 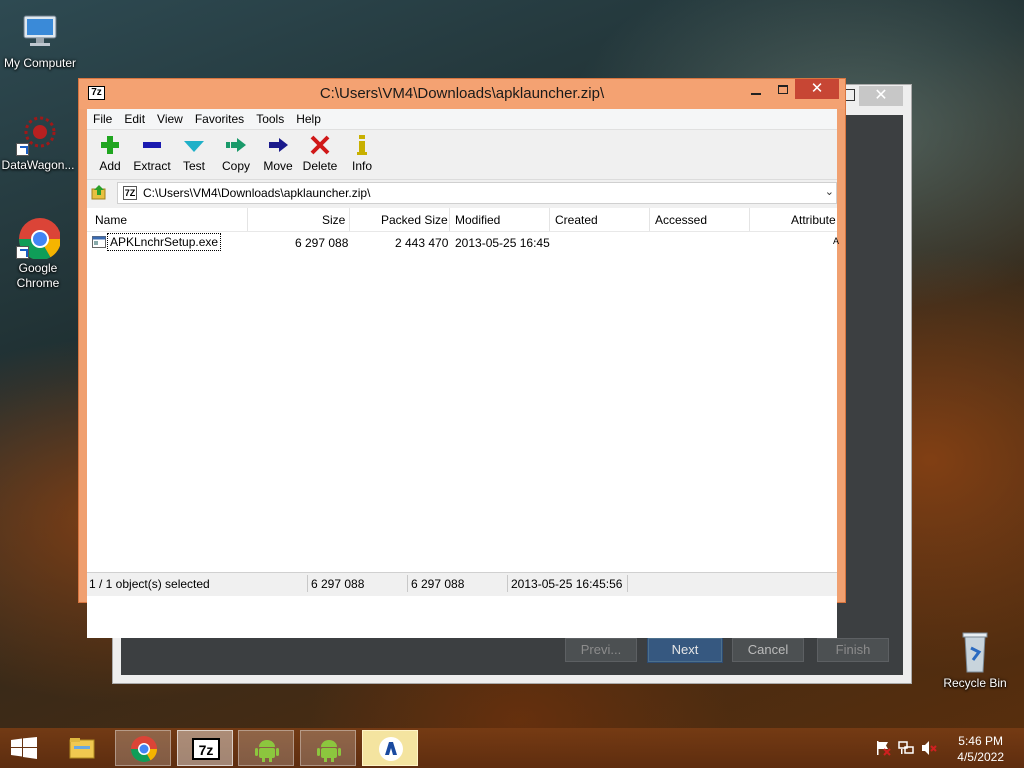 What do you see at coordinates (512, 748) in the screenshot?
I see `taskbar: 7z 5:46 PM 4/5/2022` at bounding box center [512, 748].